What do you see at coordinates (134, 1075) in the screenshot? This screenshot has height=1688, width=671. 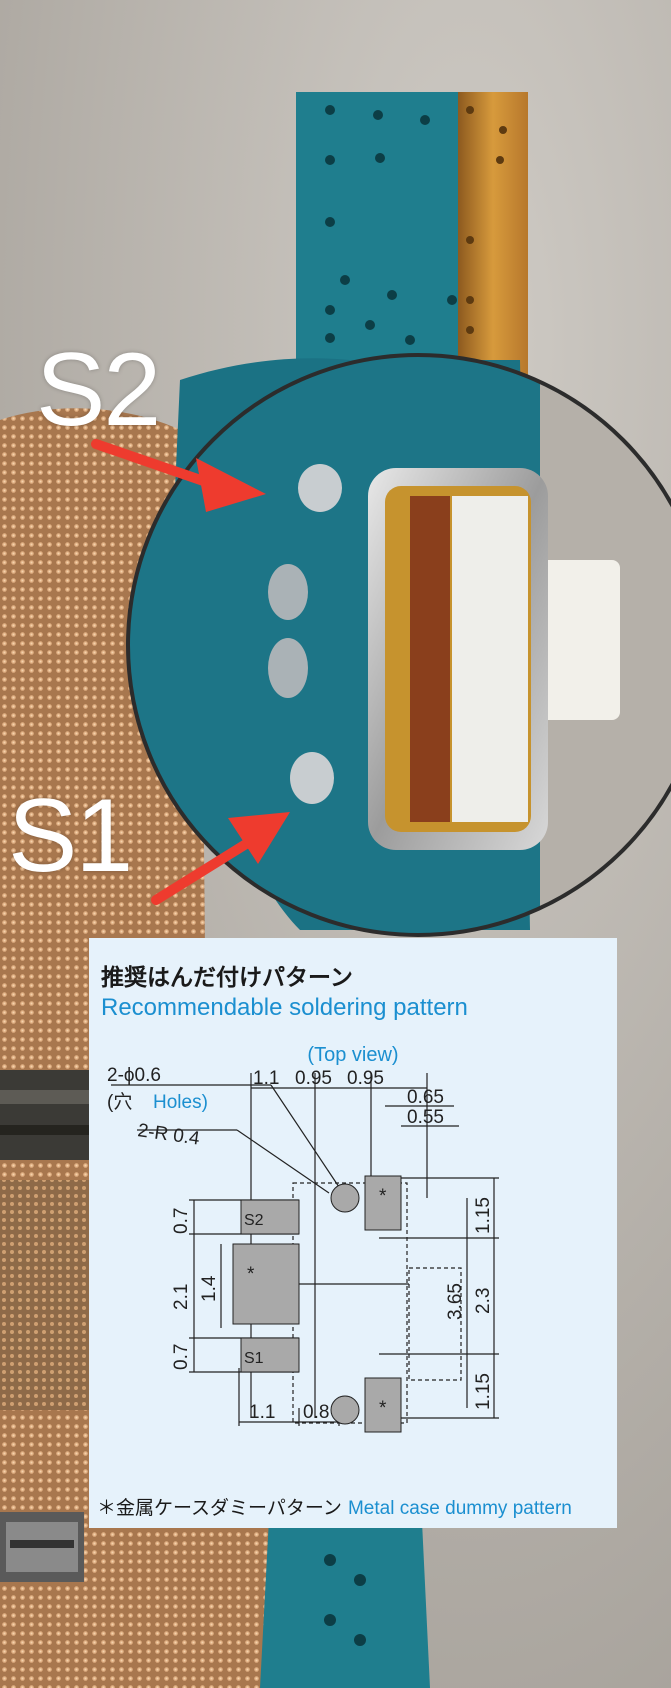 I see `holes-label: 2-ϕ0.6` at bounding box center [134, 1075].